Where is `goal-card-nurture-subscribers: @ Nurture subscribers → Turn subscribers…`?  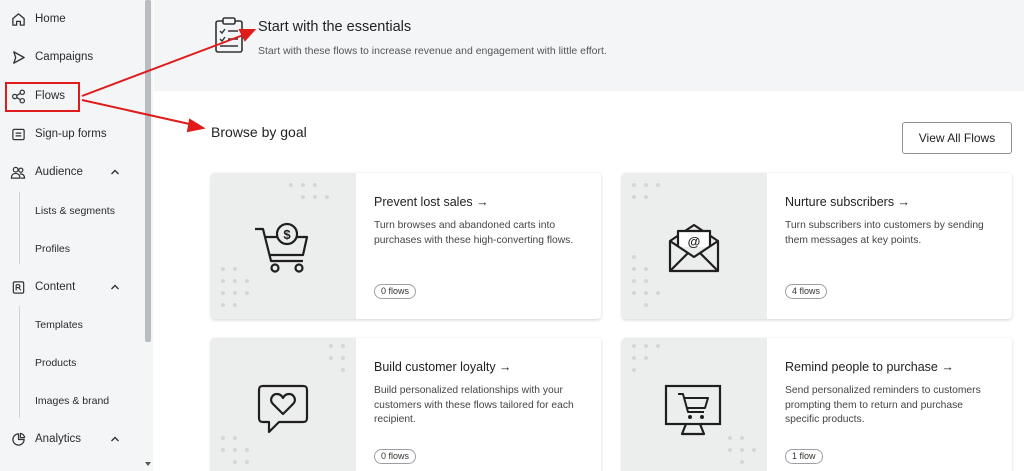
goal-card-nurture-subscribers: @ Nurture subscribers → Turn subscribers… is located at coordinates (817, 246).